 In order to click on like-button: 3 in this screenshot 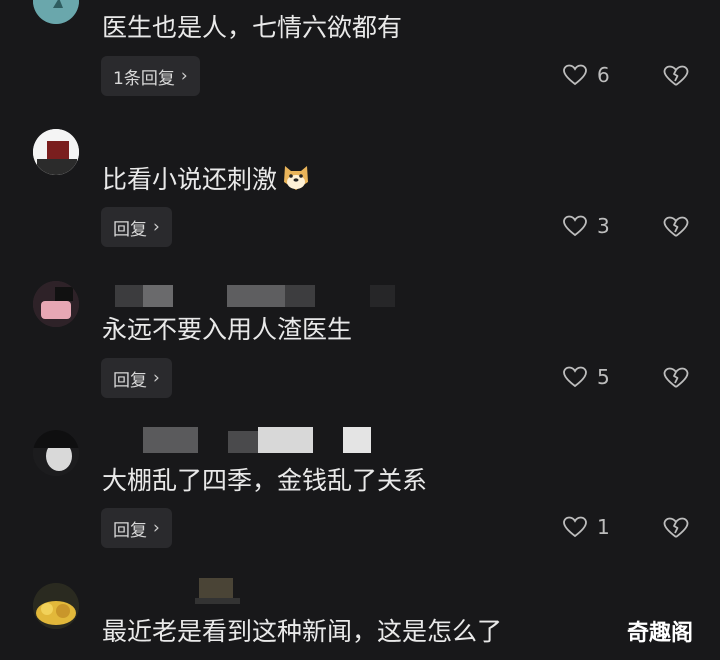, I will do `click(586, 226)`.